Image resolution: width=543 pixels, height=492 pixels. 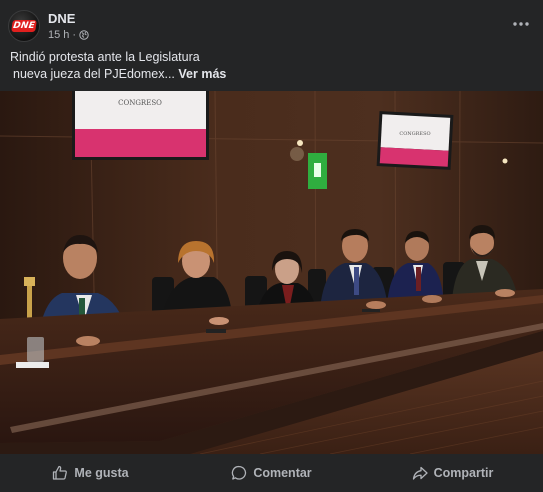 I want to click on see-more-link: Ver más, so click(x=202, y=74).